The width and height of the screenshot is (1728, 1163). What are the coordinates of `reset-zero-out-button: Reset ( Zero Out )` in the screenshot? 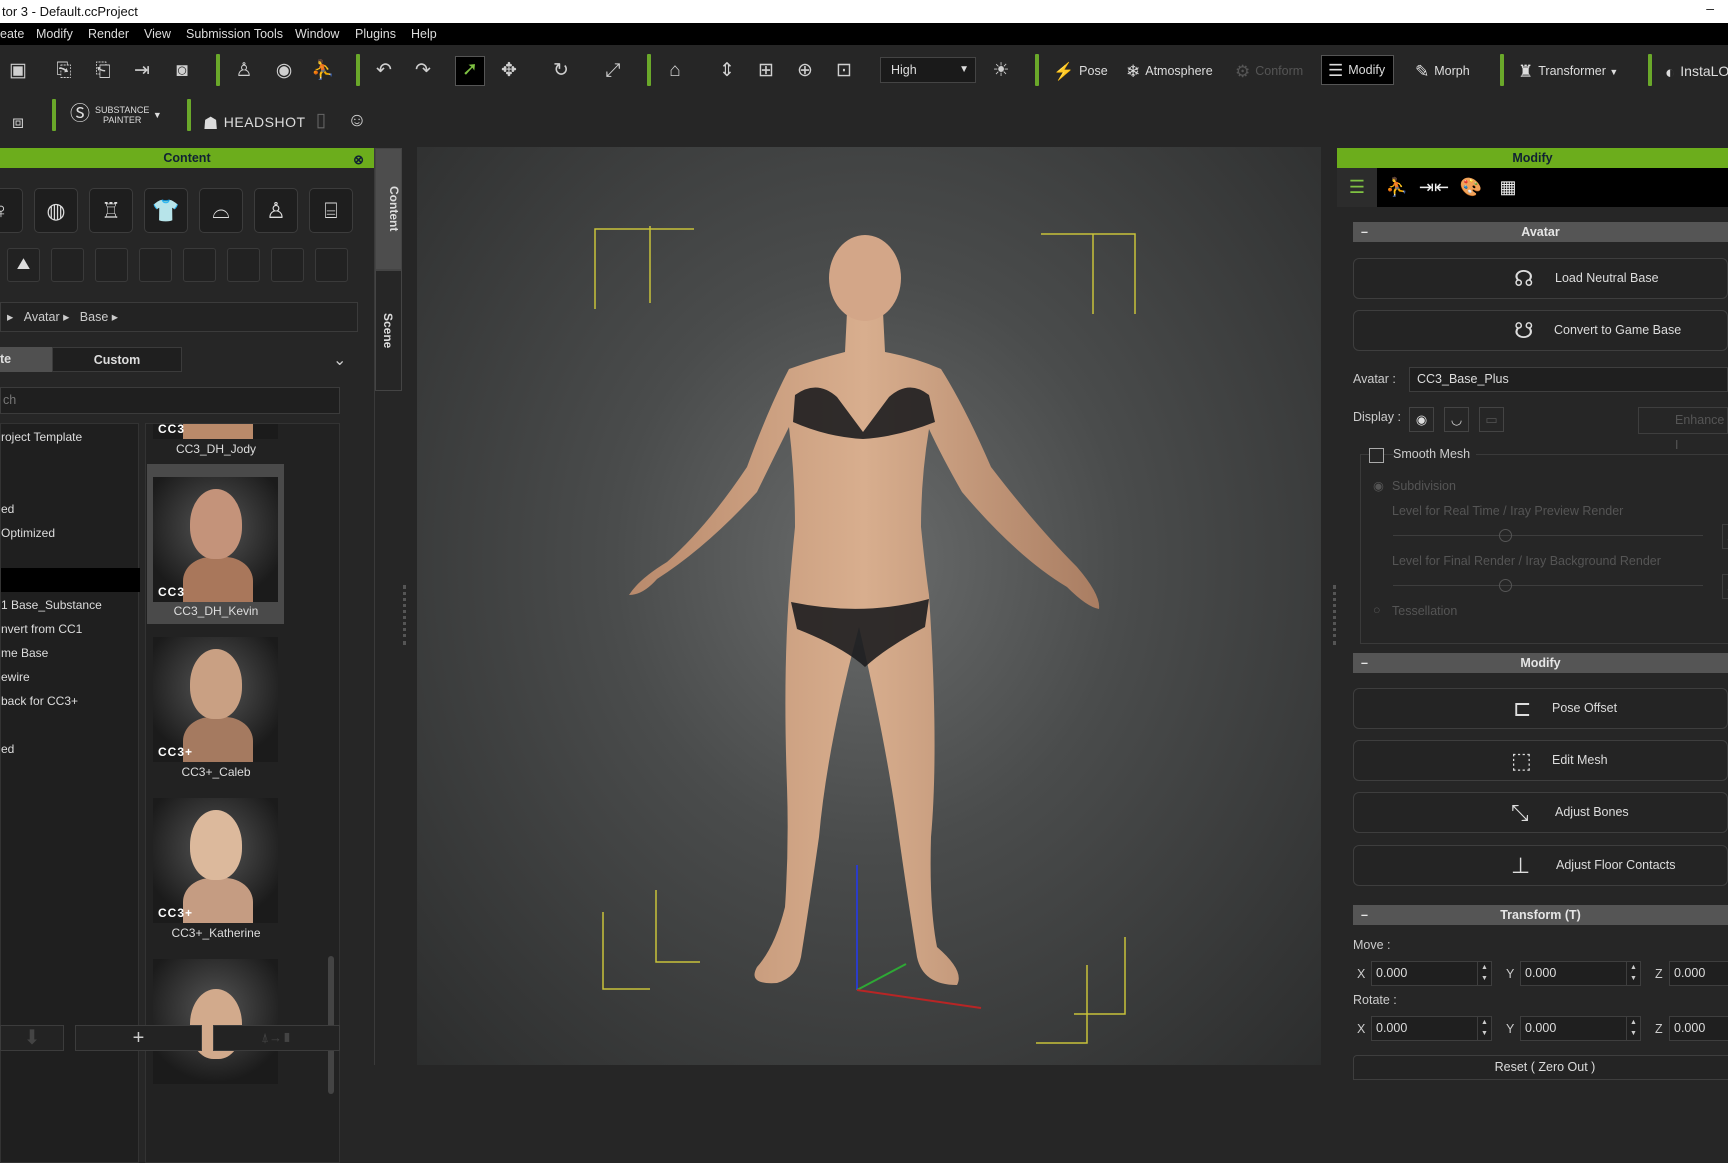 It's located at (1540, 1067).